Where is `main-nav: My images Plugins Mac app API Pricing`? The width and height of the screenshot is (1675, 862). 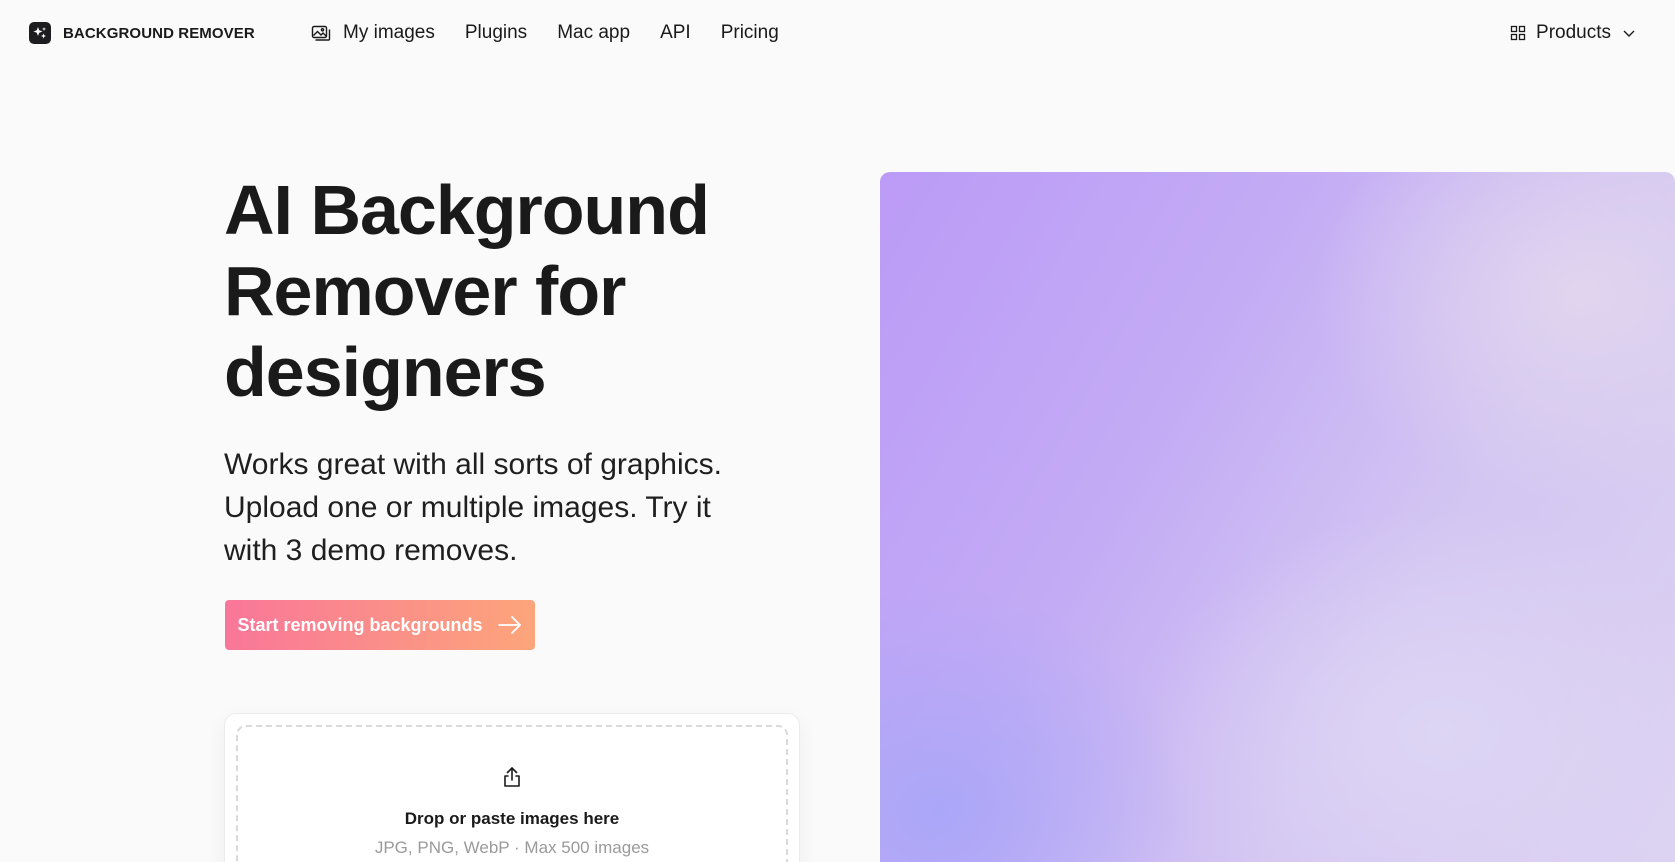
main-nav: My images Plugins Mac app API Pricing is located at coordinates (545, 33).